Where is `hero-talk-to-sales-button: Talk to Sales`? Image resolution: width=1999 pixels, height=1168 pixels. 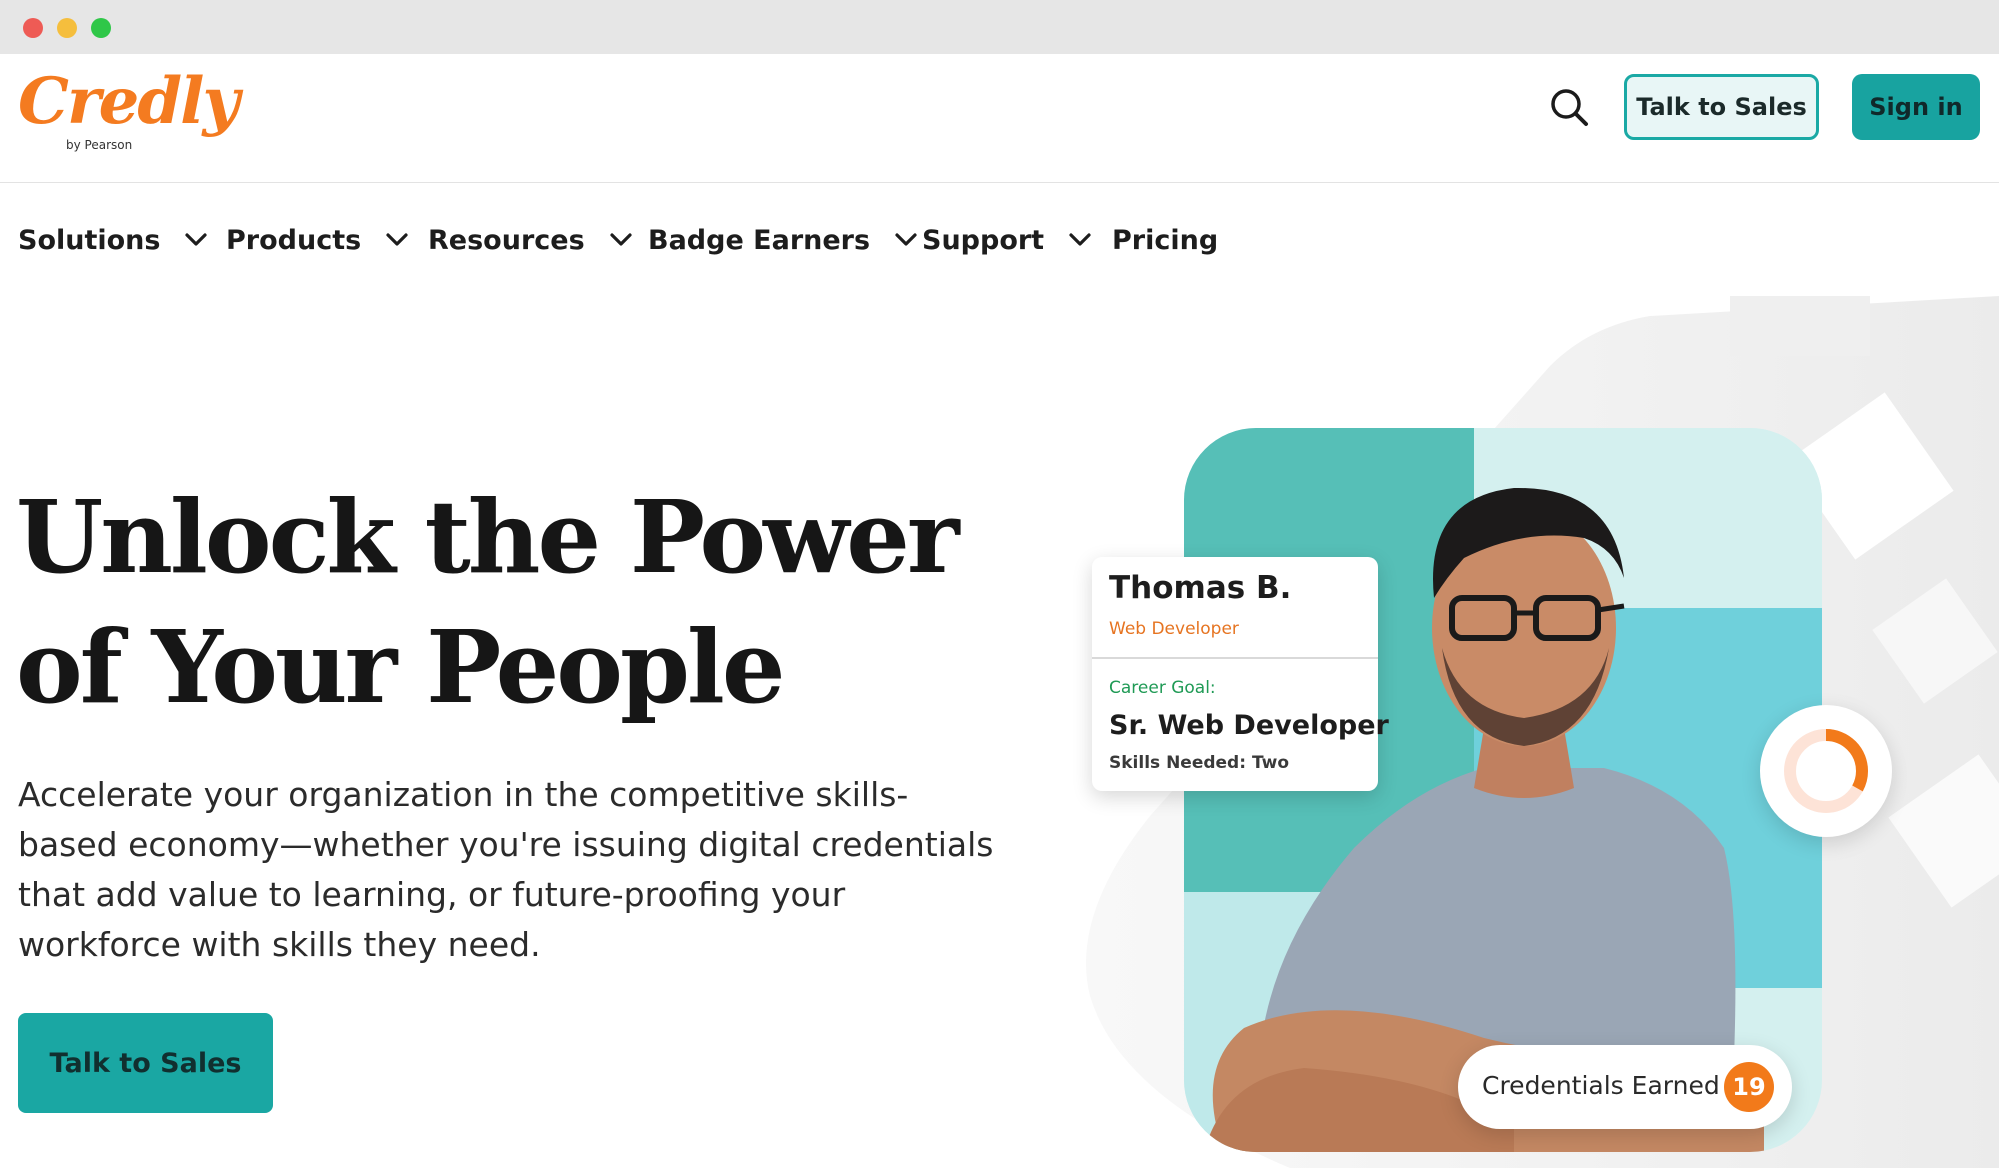 hero-talk-to-sales-button: Talk to Sales is located at coordinates (145, 1063).